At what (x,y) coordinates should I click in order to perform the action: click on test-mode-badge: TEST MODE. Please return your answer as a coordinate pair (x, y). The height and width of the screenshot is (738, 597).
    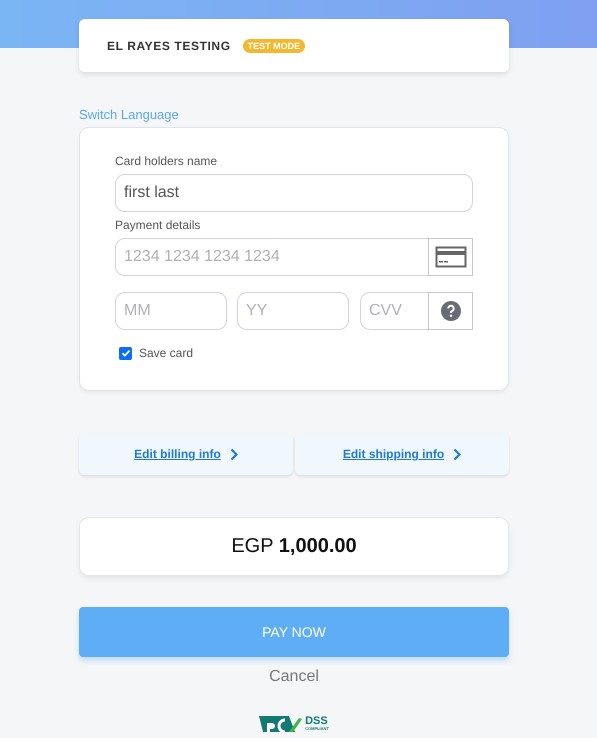
    Looking at the image, I should click on (274, 45).